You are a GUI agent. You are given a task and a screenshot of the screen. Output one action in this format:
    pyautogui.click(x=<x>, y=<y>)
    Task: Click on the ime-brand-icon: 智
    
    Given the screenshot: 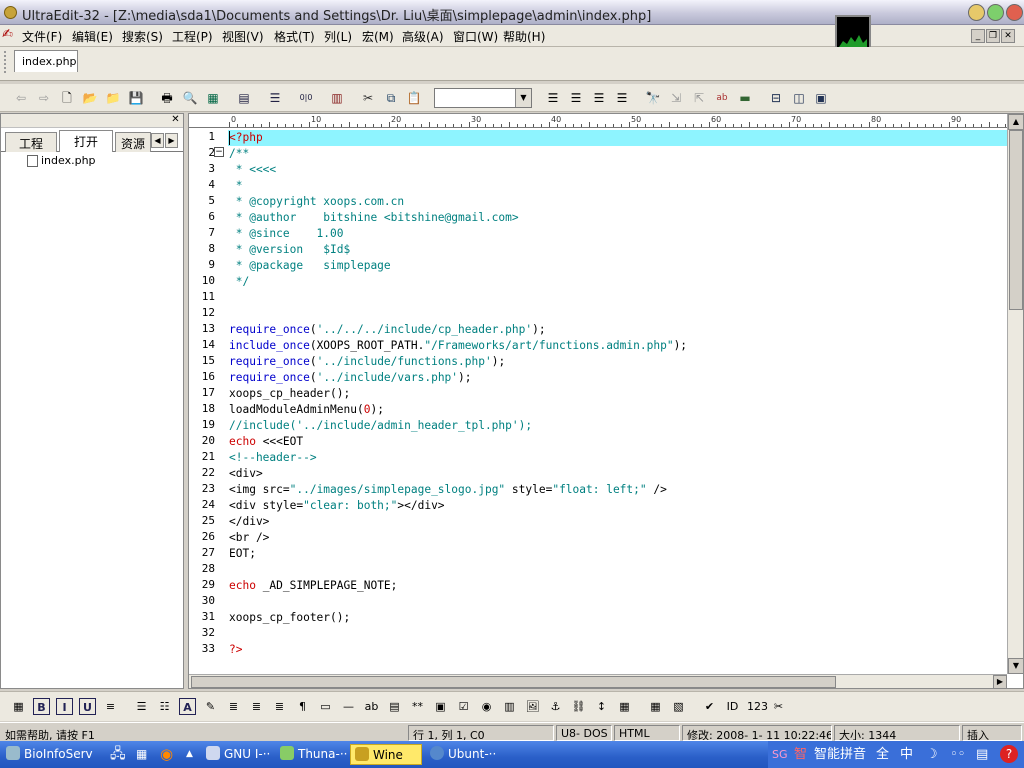 What is the action you would take?
    pyautogui.click(x=800, y=754)
    